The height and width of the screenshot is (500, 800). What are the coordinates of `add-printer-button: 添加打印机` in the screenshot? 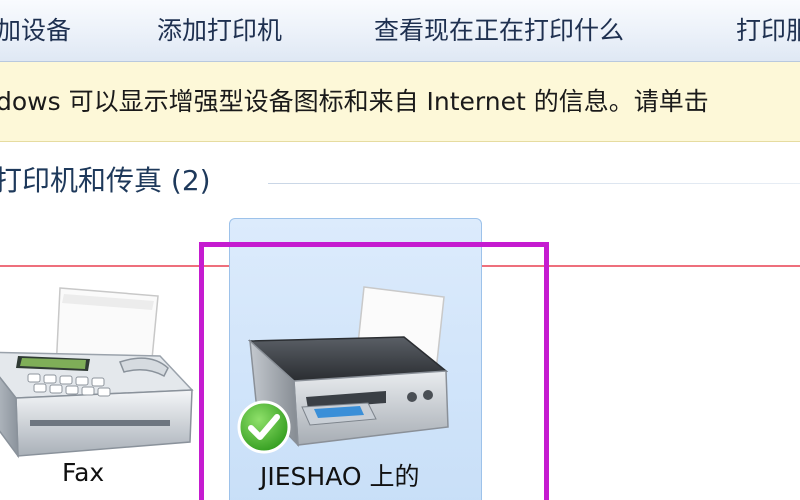 It's located at (219, 31).